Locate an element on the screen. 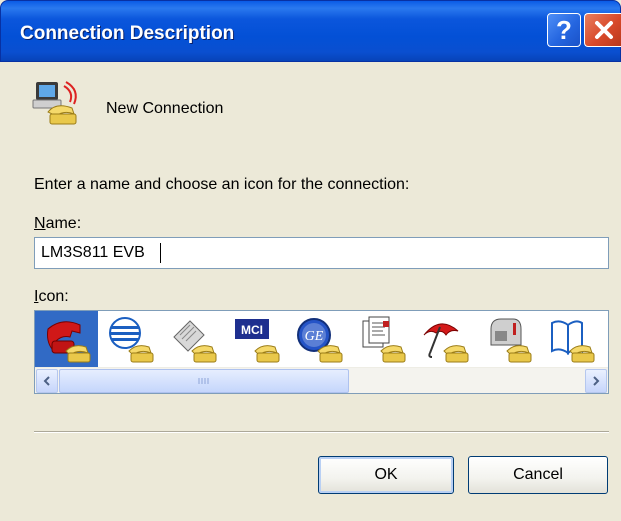 The width and height of the screenshot is (621, 521). name-label: Name: is located at coordinates (57, 224).